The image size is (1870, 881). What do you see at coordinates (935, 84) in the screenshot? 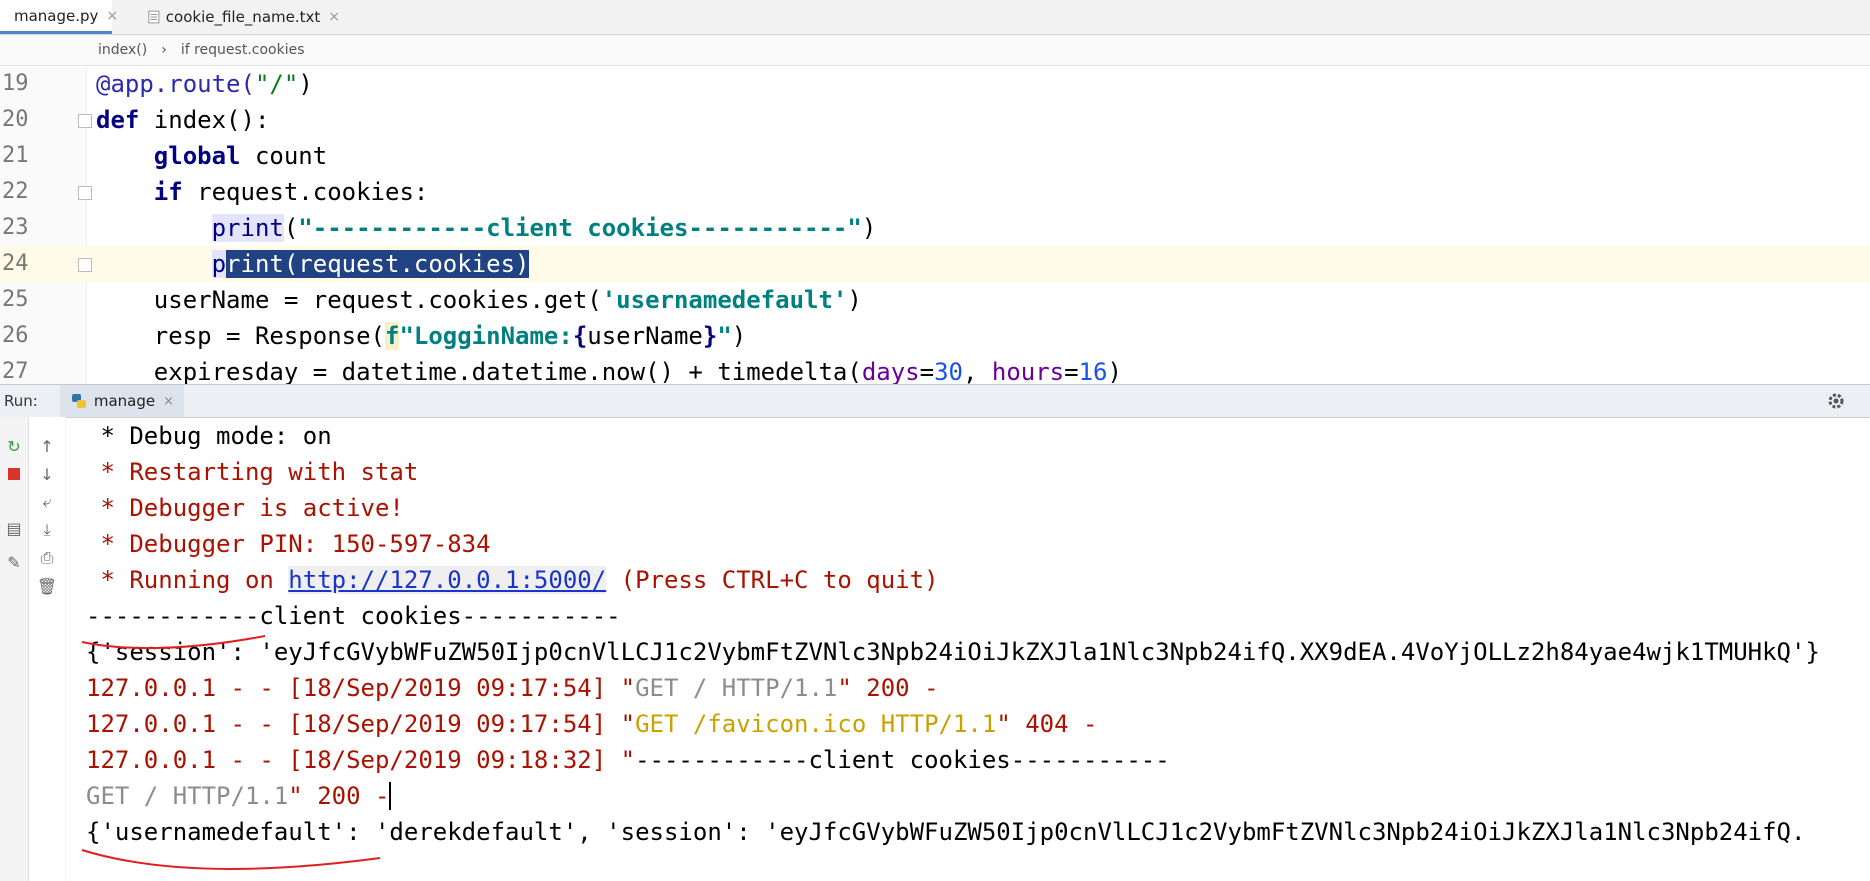
I see `code-line: 19 @app.route("/")` at bounding box center [935, 84].